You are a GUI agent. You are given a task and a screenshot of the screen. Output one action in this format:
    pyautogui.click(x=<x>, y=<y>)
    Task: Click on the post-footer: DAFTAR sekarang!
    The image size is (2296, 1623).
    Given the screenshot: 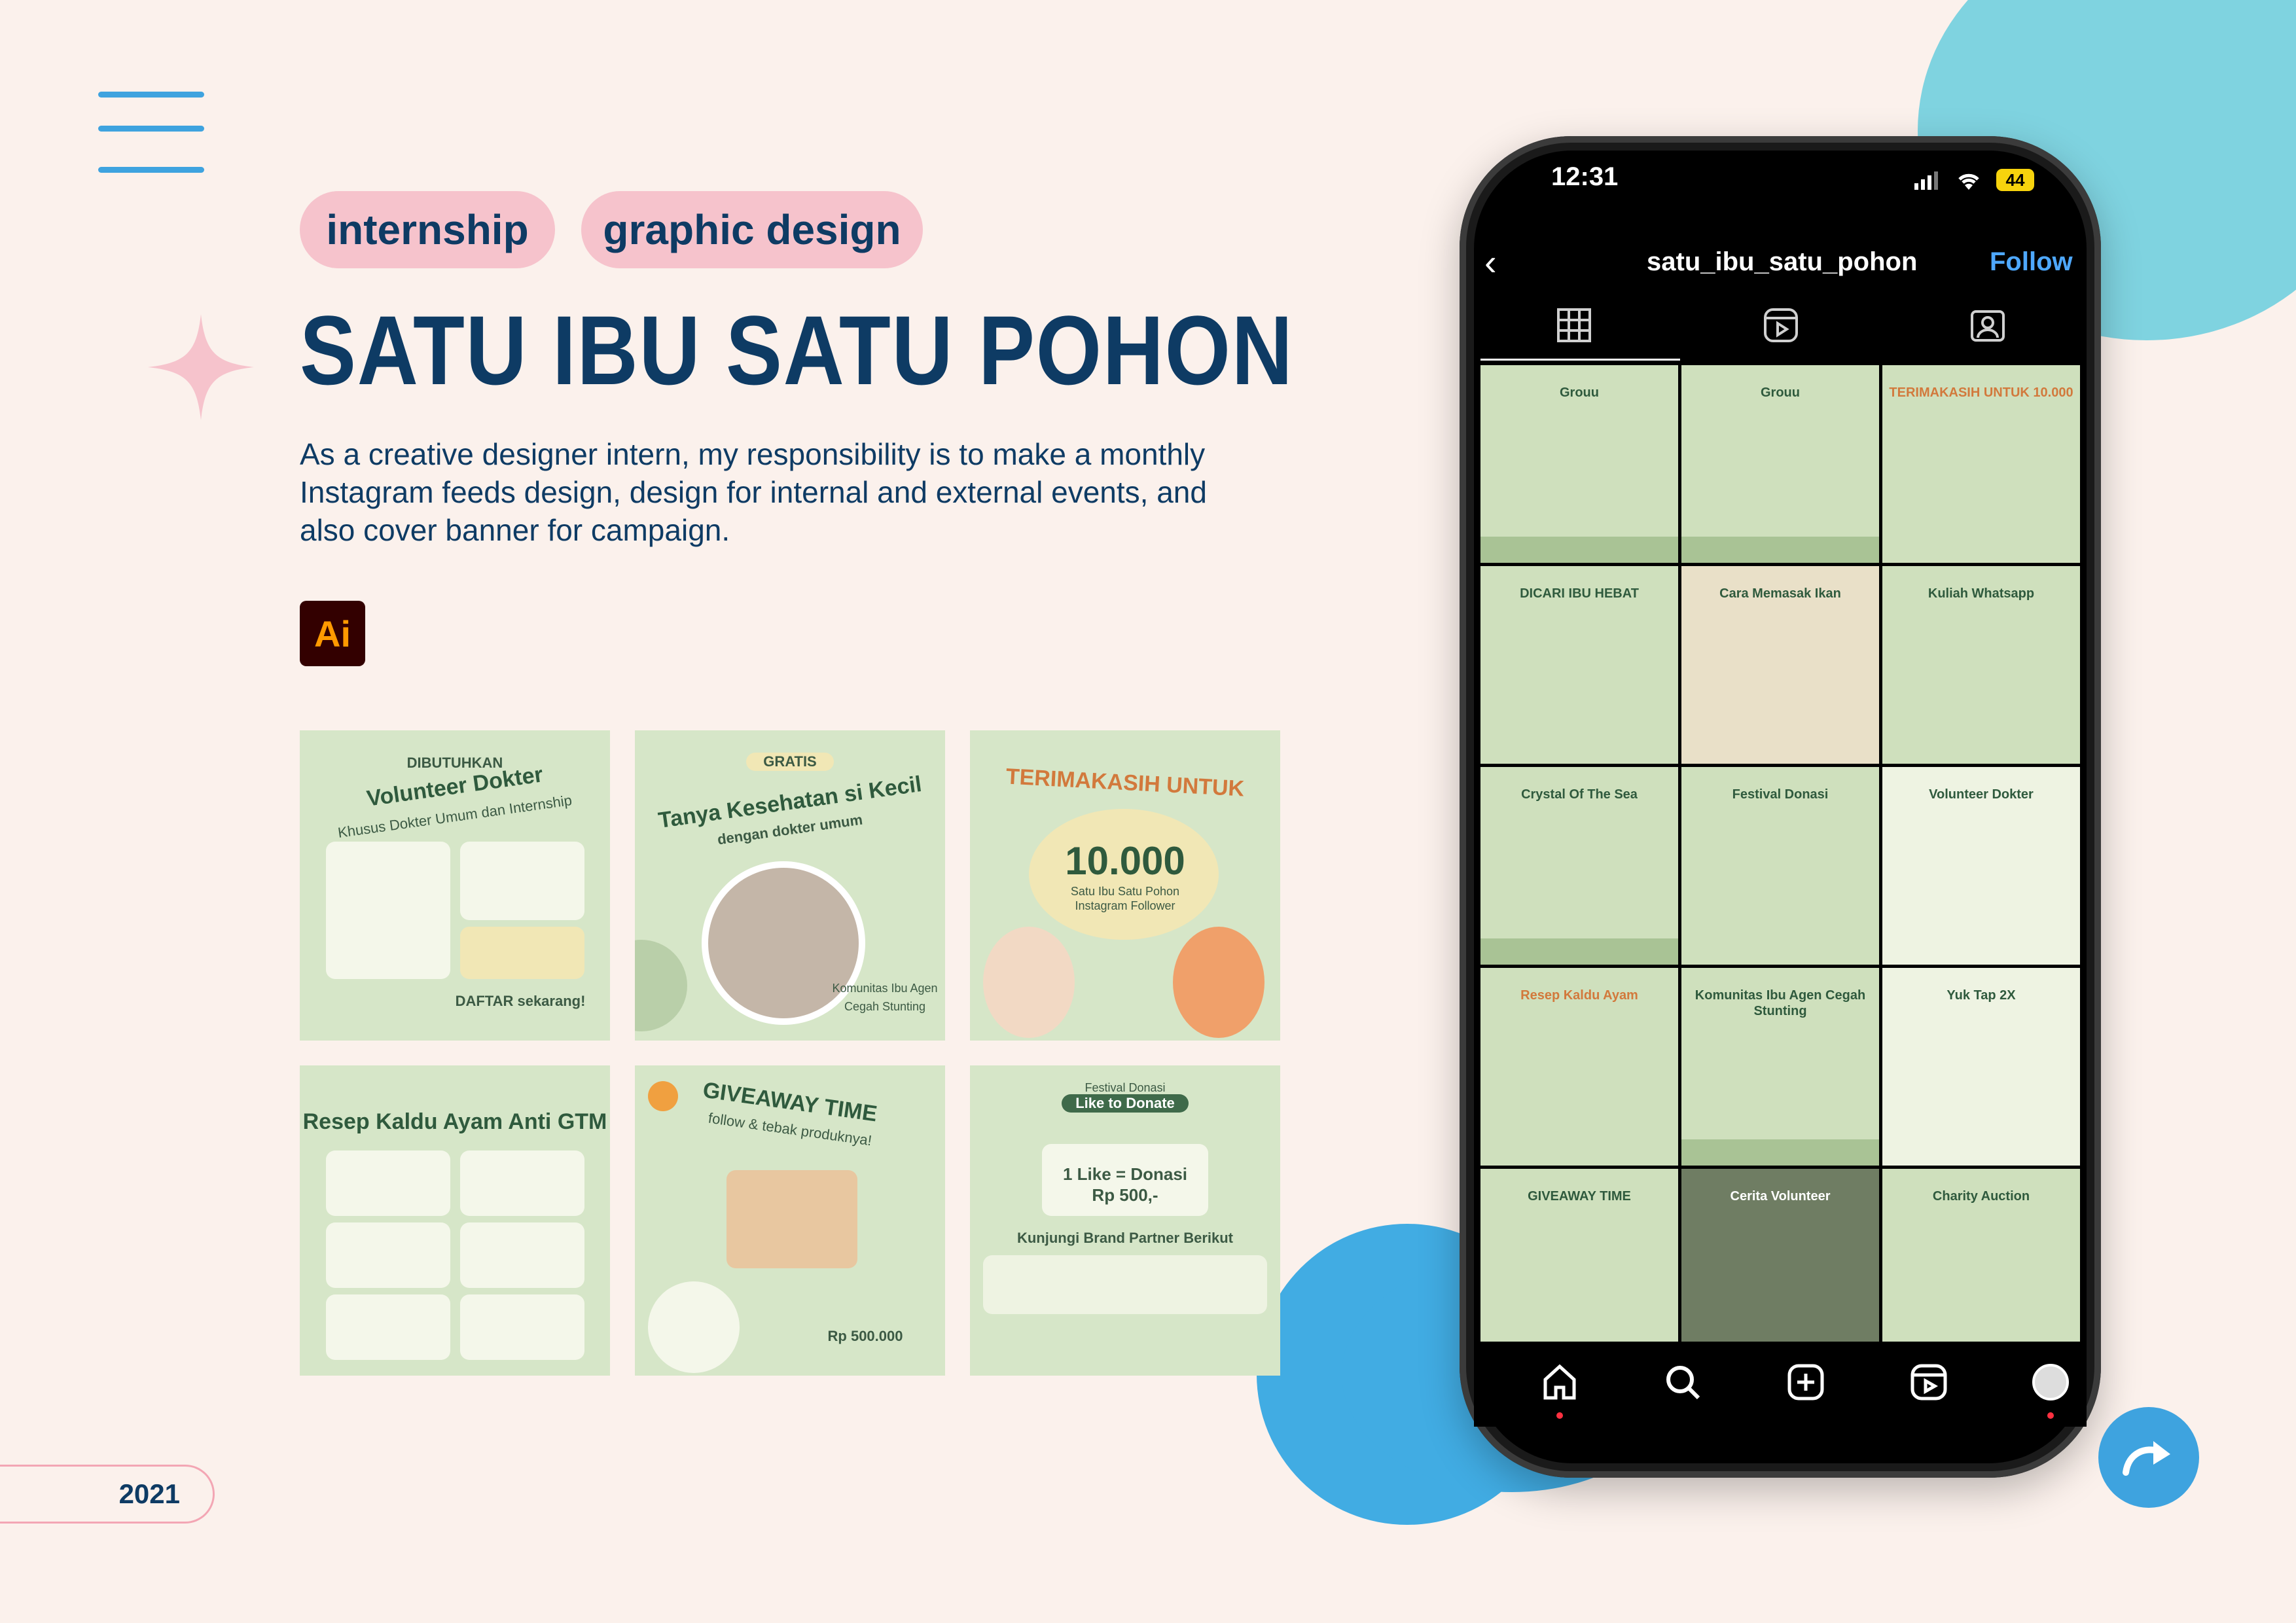 What is the action you would take?
    pyautogui.click(x=520, y=1001)
    